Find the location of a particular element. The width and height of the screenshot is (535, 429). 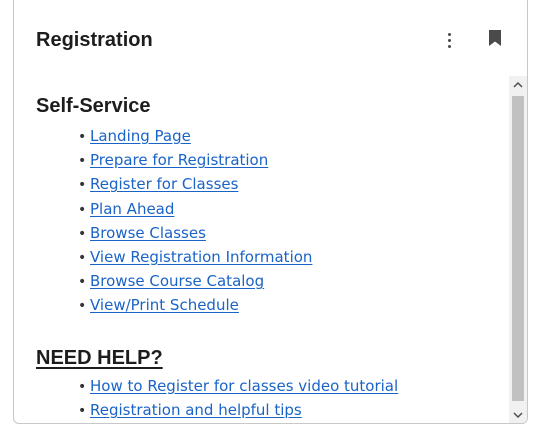

list-item: • Register for Classes is located at coordinates (195, 184).